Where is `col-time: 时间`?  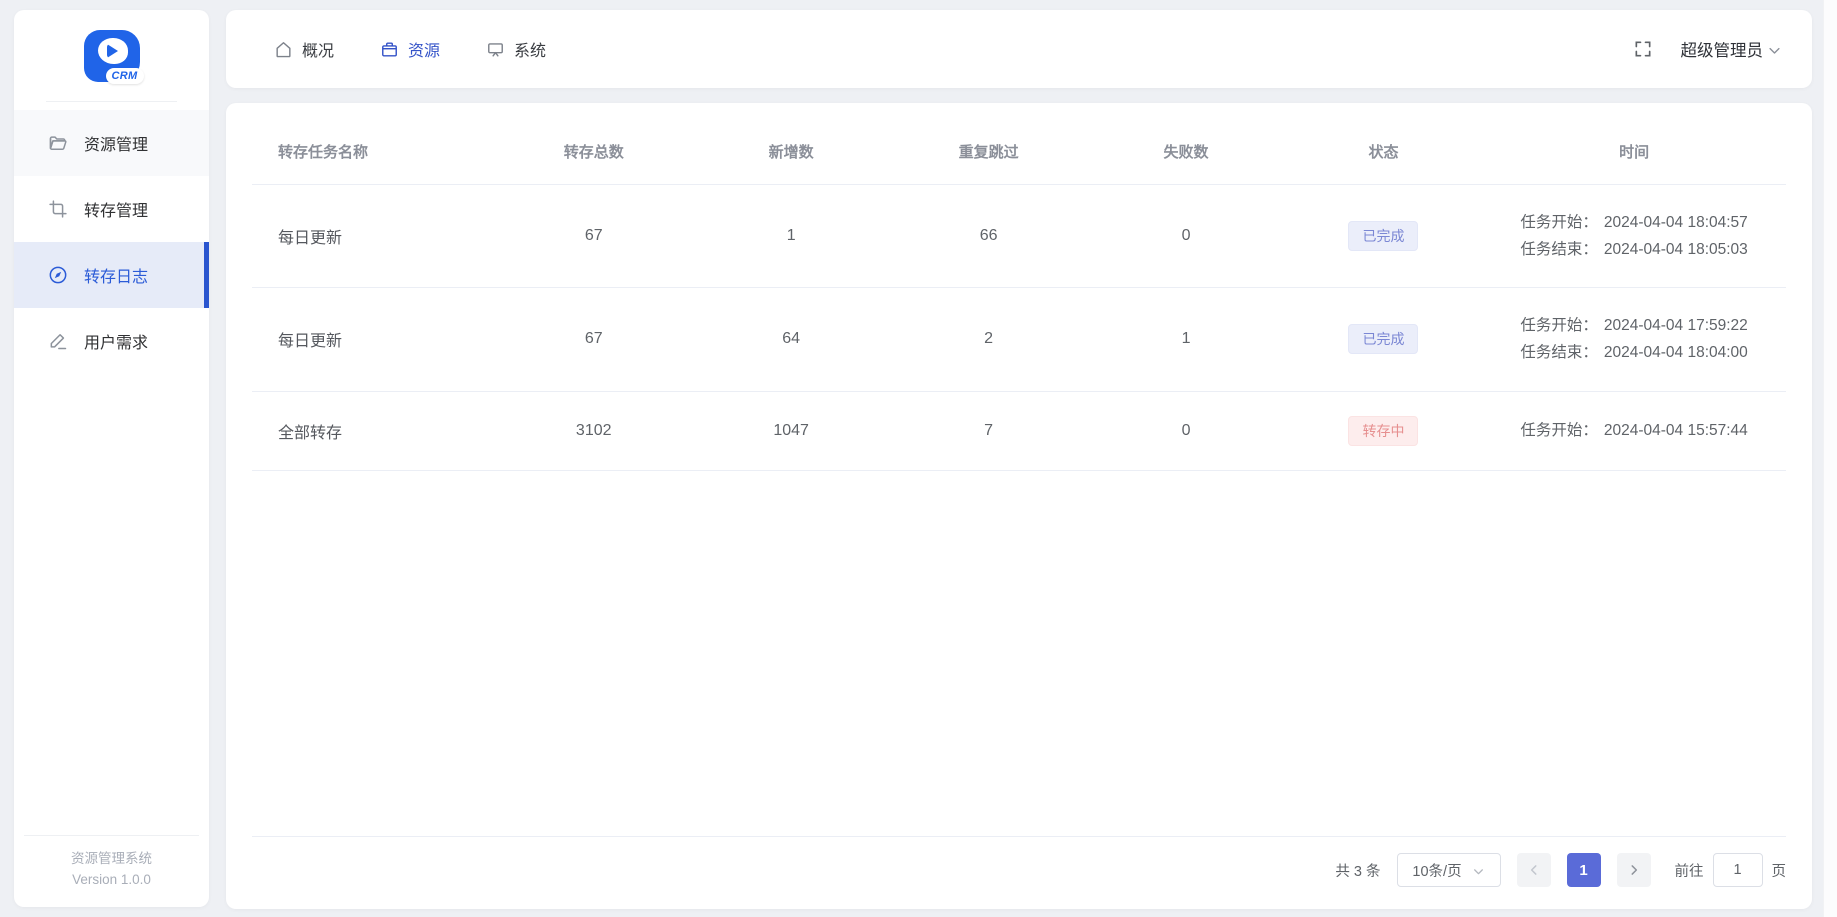
col-time: 时间 is located at coordinates (1634, 157).